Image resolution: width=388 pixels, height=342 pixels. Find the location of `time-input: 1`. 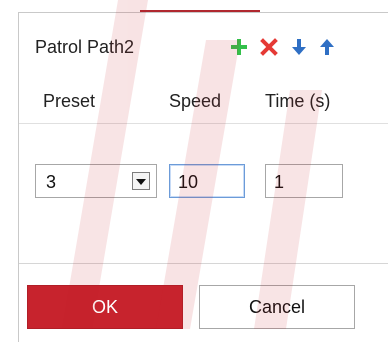

time-input: 1 is located at coordinates (304, 181).